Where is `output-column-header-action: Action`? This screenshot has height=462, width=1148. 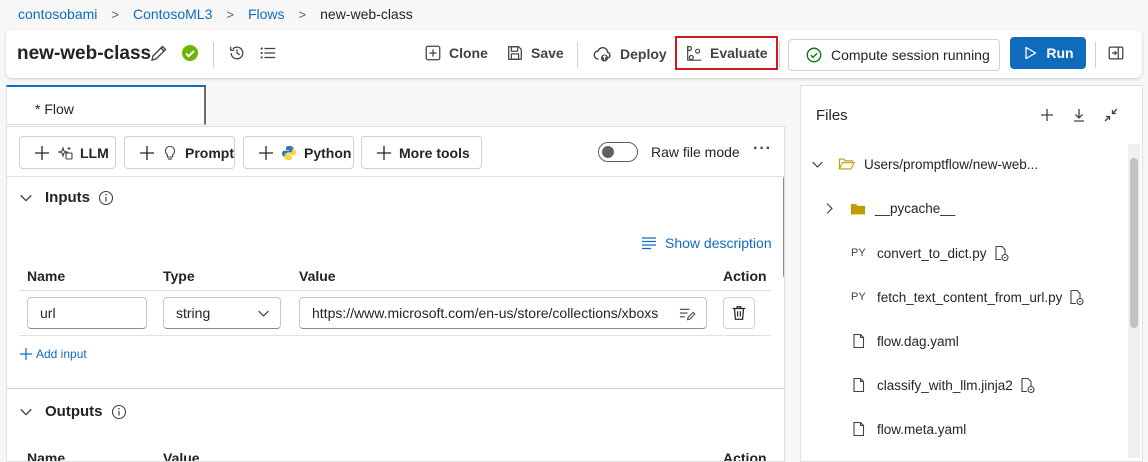 output-column-header-action: Action is located at coordinates (745, 456).